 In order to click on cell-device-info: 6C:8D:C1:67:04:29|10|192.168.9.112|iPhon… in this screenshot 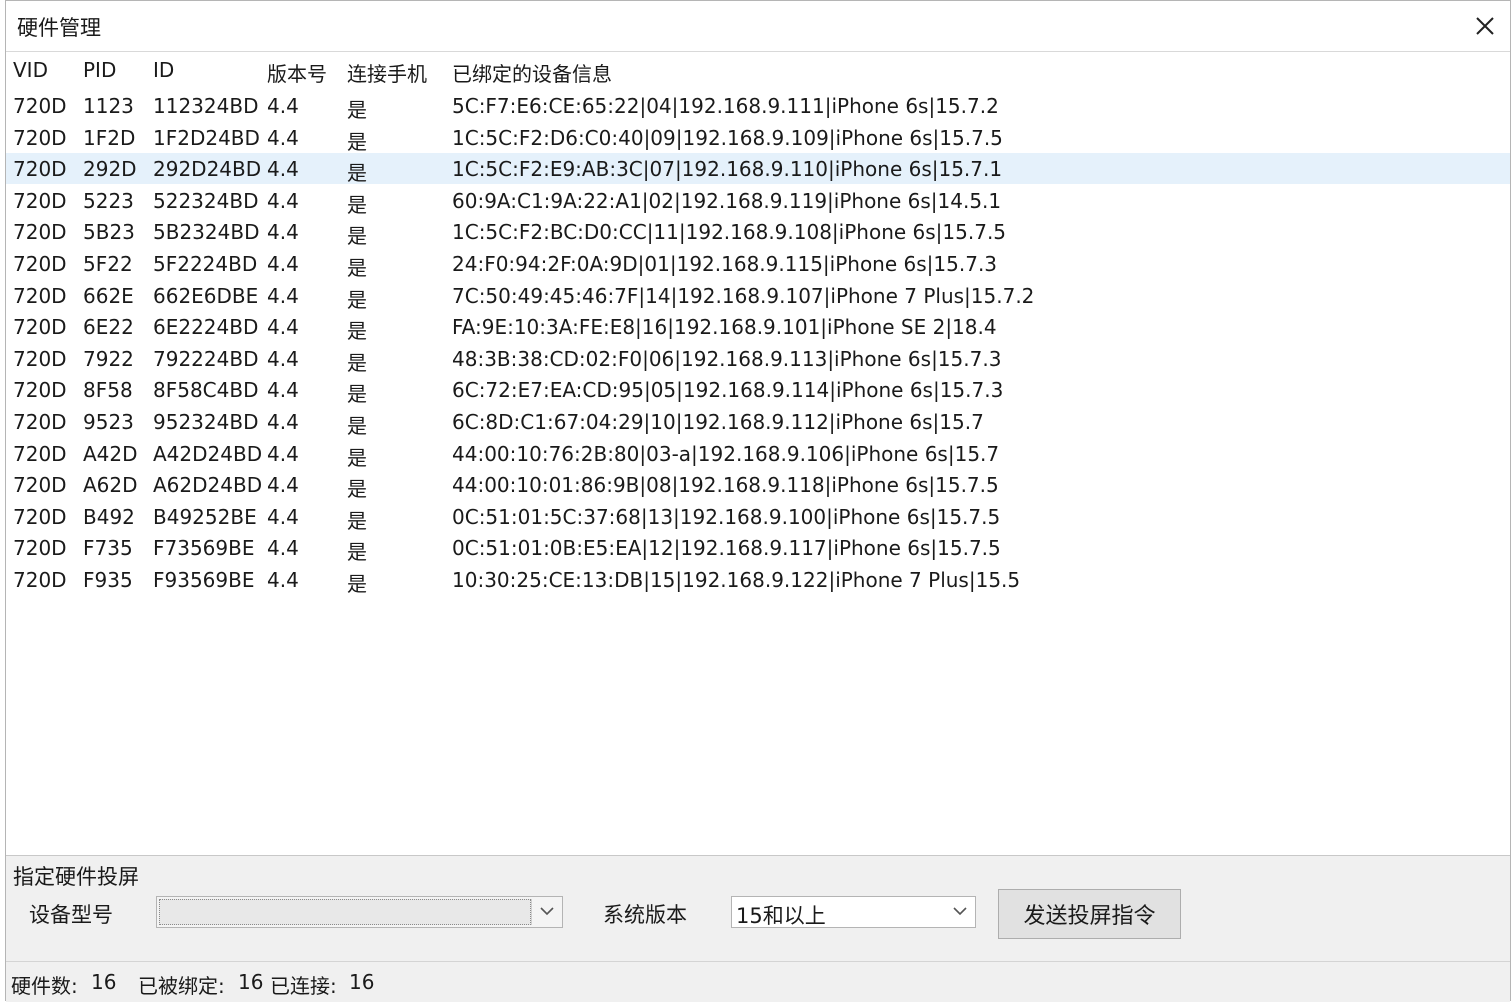, I will do `click(718, 422)`.